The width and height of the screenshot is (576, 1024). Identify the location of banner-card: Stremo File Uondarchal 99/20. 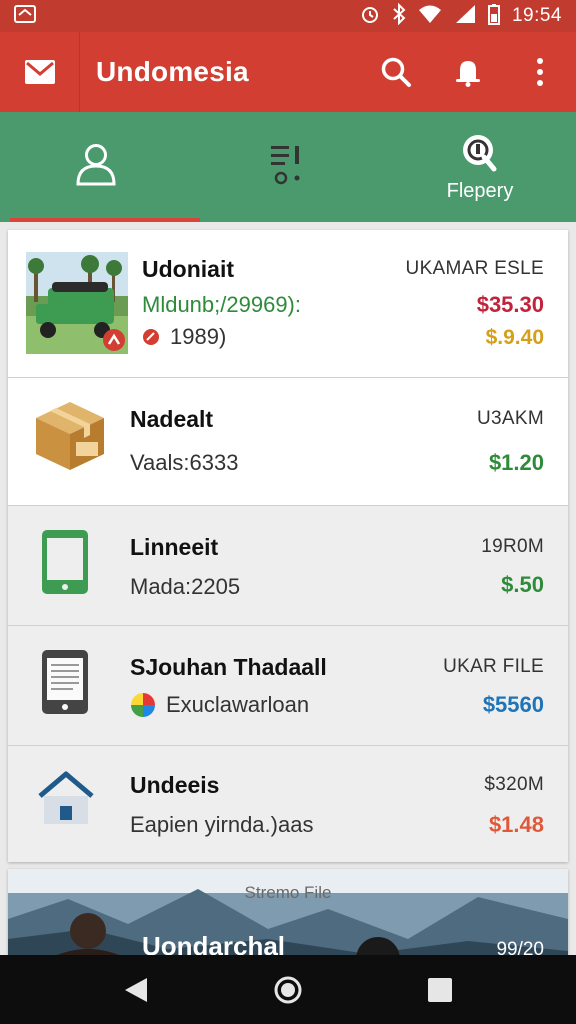
(288, 914).